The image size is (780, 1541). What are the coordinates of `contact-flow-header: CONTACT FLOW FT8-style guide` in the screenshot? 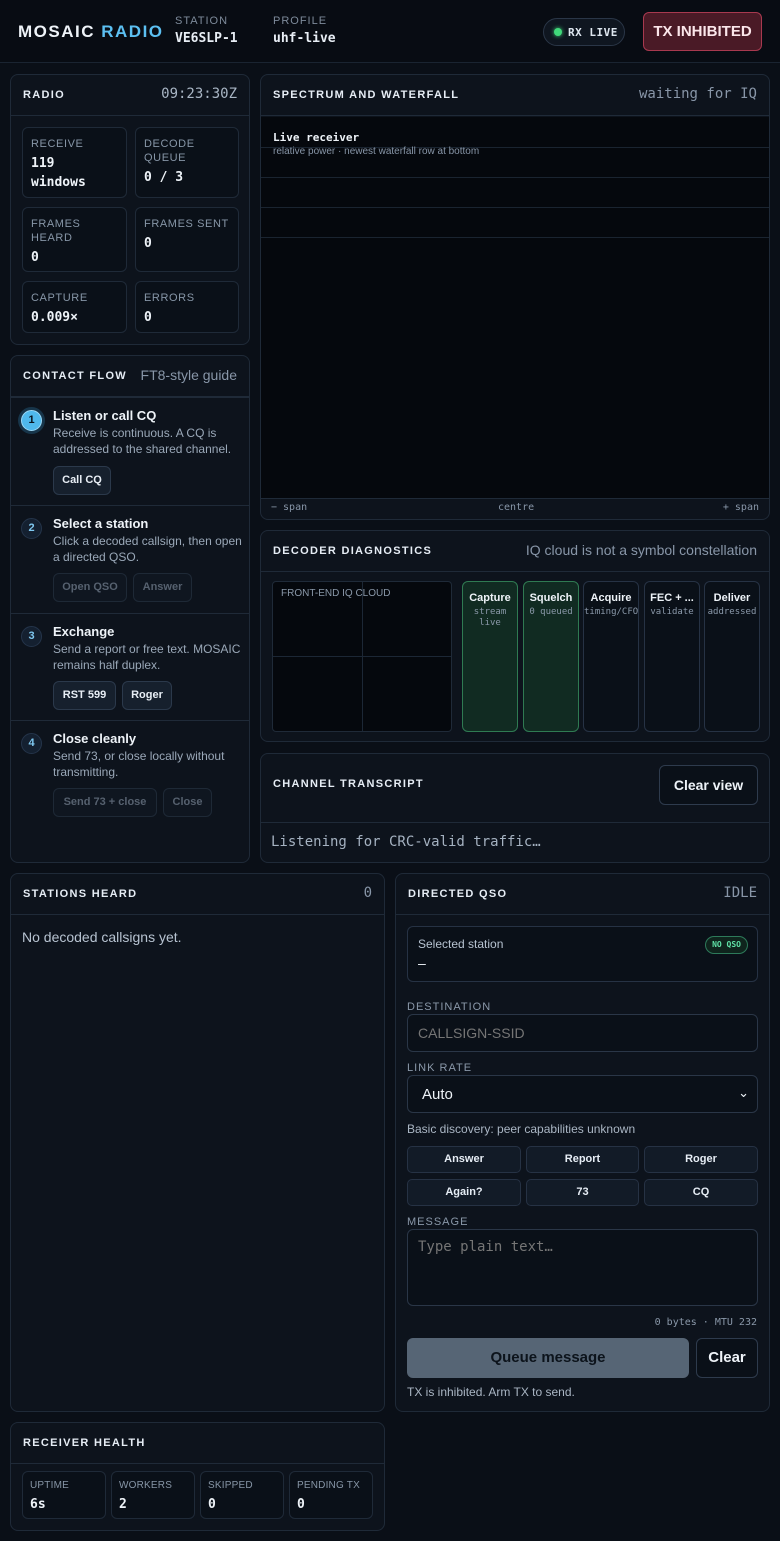 It's located at (130, 376).